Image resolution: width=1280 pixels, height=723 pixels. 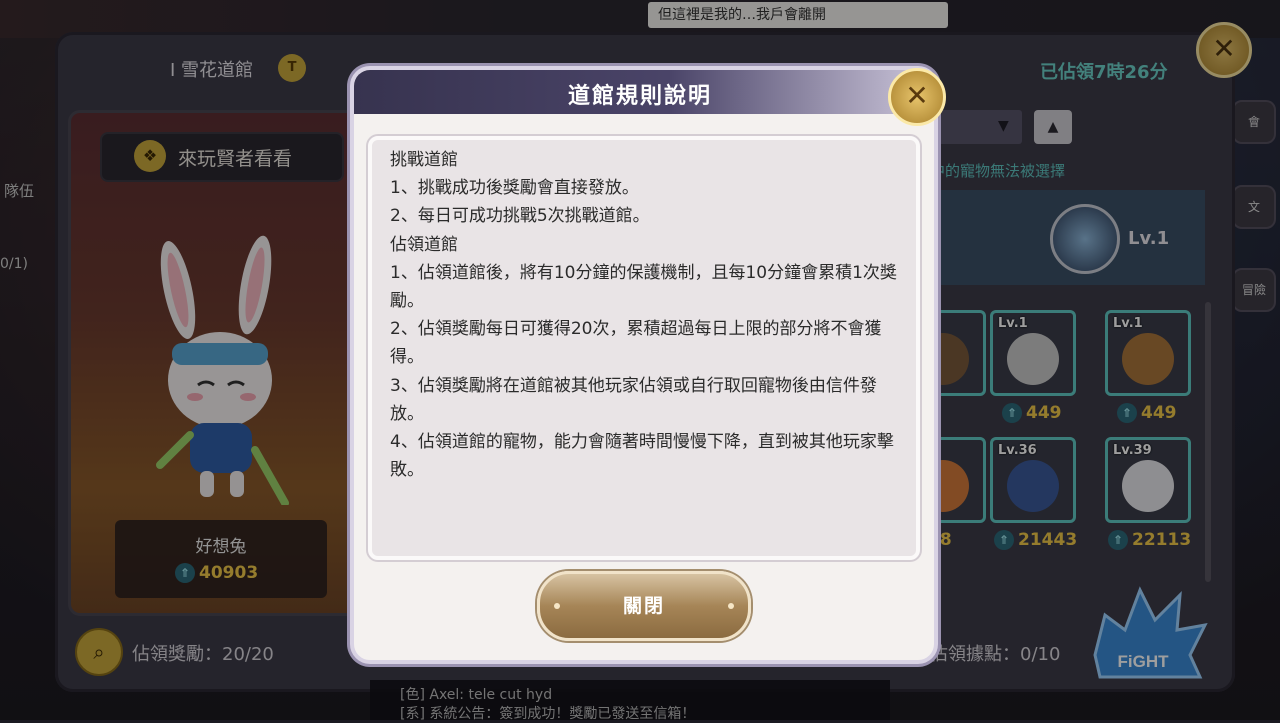 What do you see at coordinates (520, 188) in the screenshot?
I see `challenge-rules: 挑戰道館 1、挑戰成功後獎勵會直接發放。 2、每日可成功挑戰5次挑戰道館。` at bounding box center [520, 188].